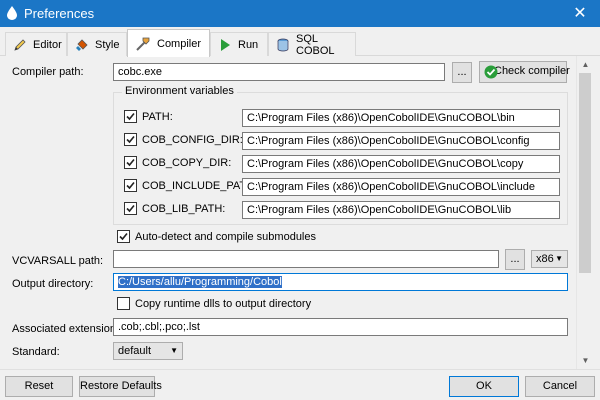 The height and width of the screenshot is (400, 600). What do you see at coordinates (315, 44) in the screenshot?
I see `tab-label: SQL COBOL` at bounding box center [315, 44].